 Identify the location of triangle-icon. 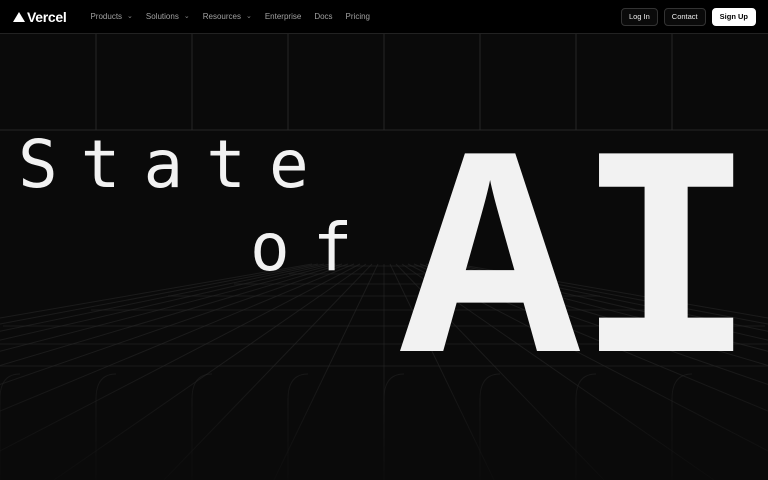
(19, 16).